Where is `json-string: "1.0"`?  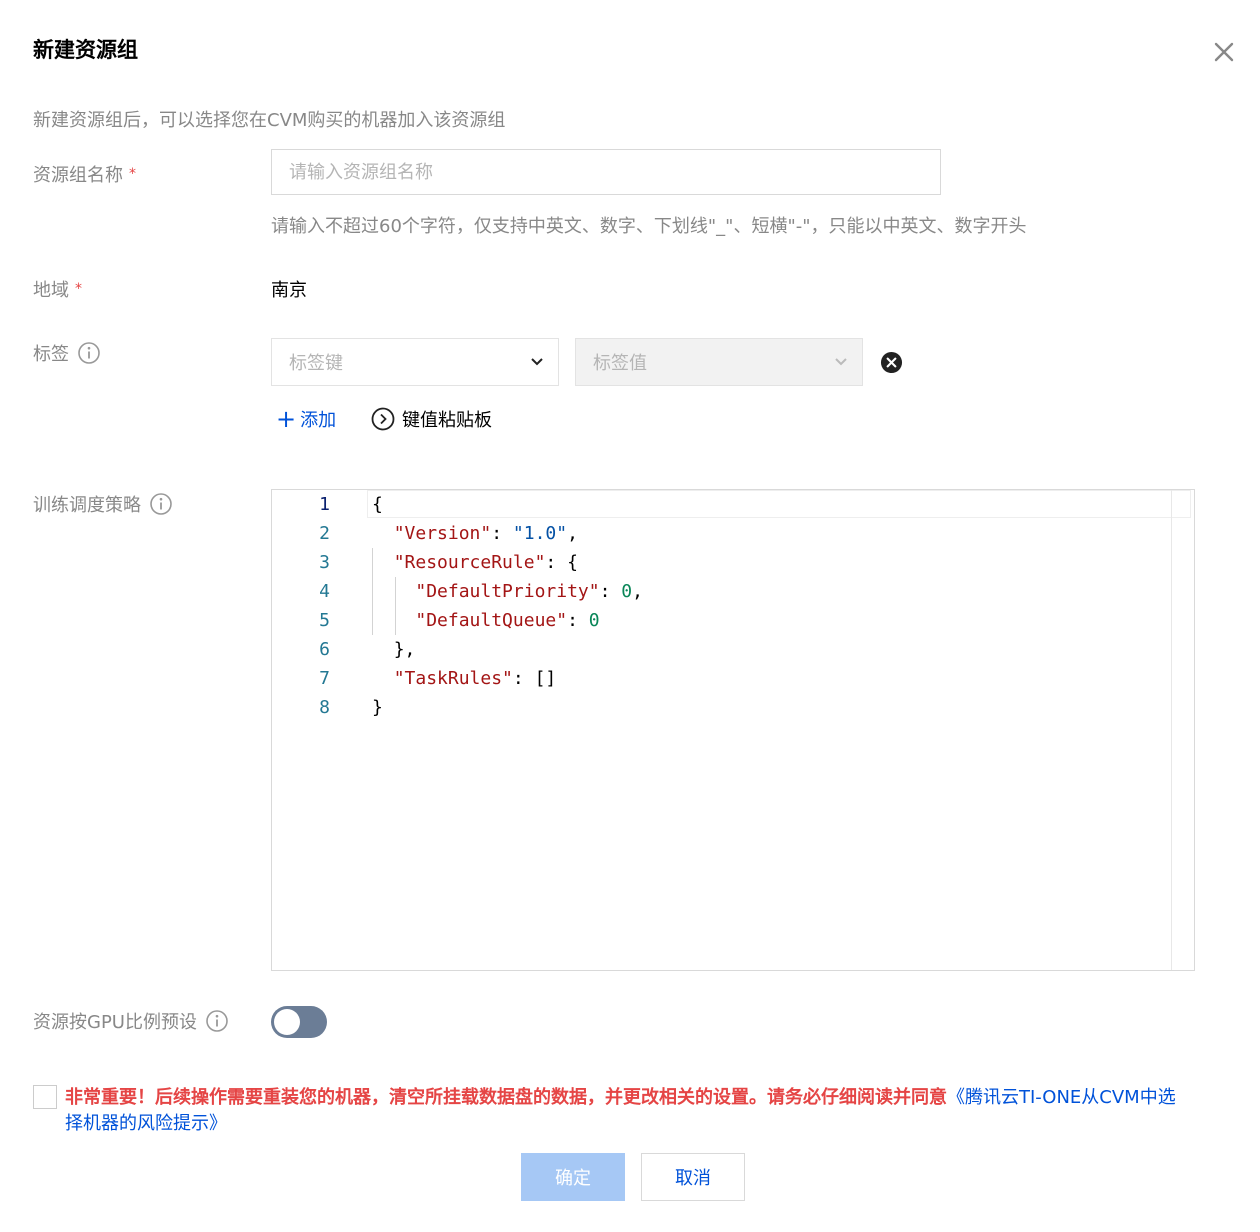
json-string: "1.0" is located at coordinates (540, 533).